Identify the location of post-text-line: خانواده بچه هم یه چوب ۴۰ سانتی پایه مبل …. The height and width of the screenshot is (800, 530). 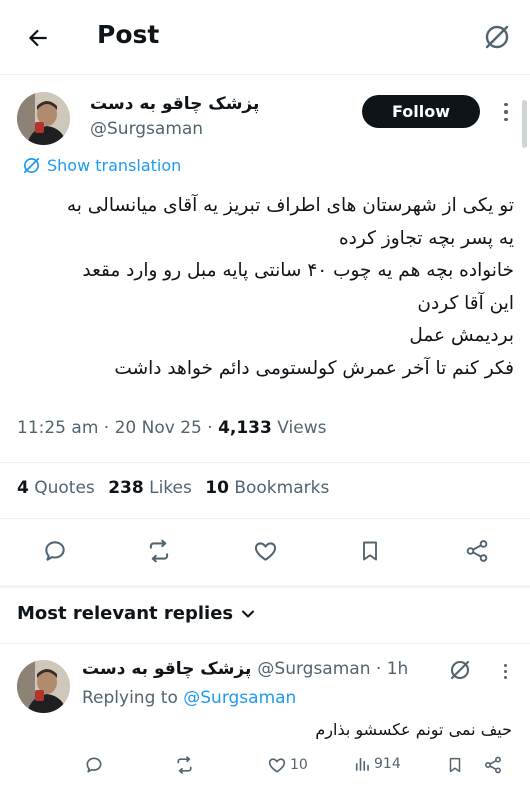
(298, 270).